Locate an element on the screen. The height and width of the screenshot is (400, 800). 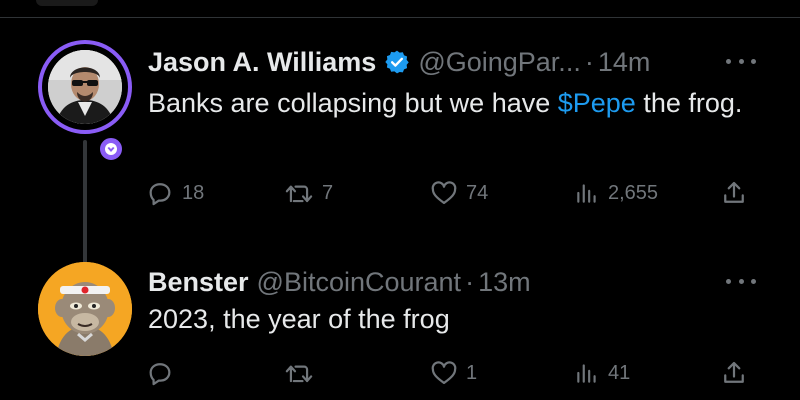
views-count: 2,655 is located at coordinates (633, 192).